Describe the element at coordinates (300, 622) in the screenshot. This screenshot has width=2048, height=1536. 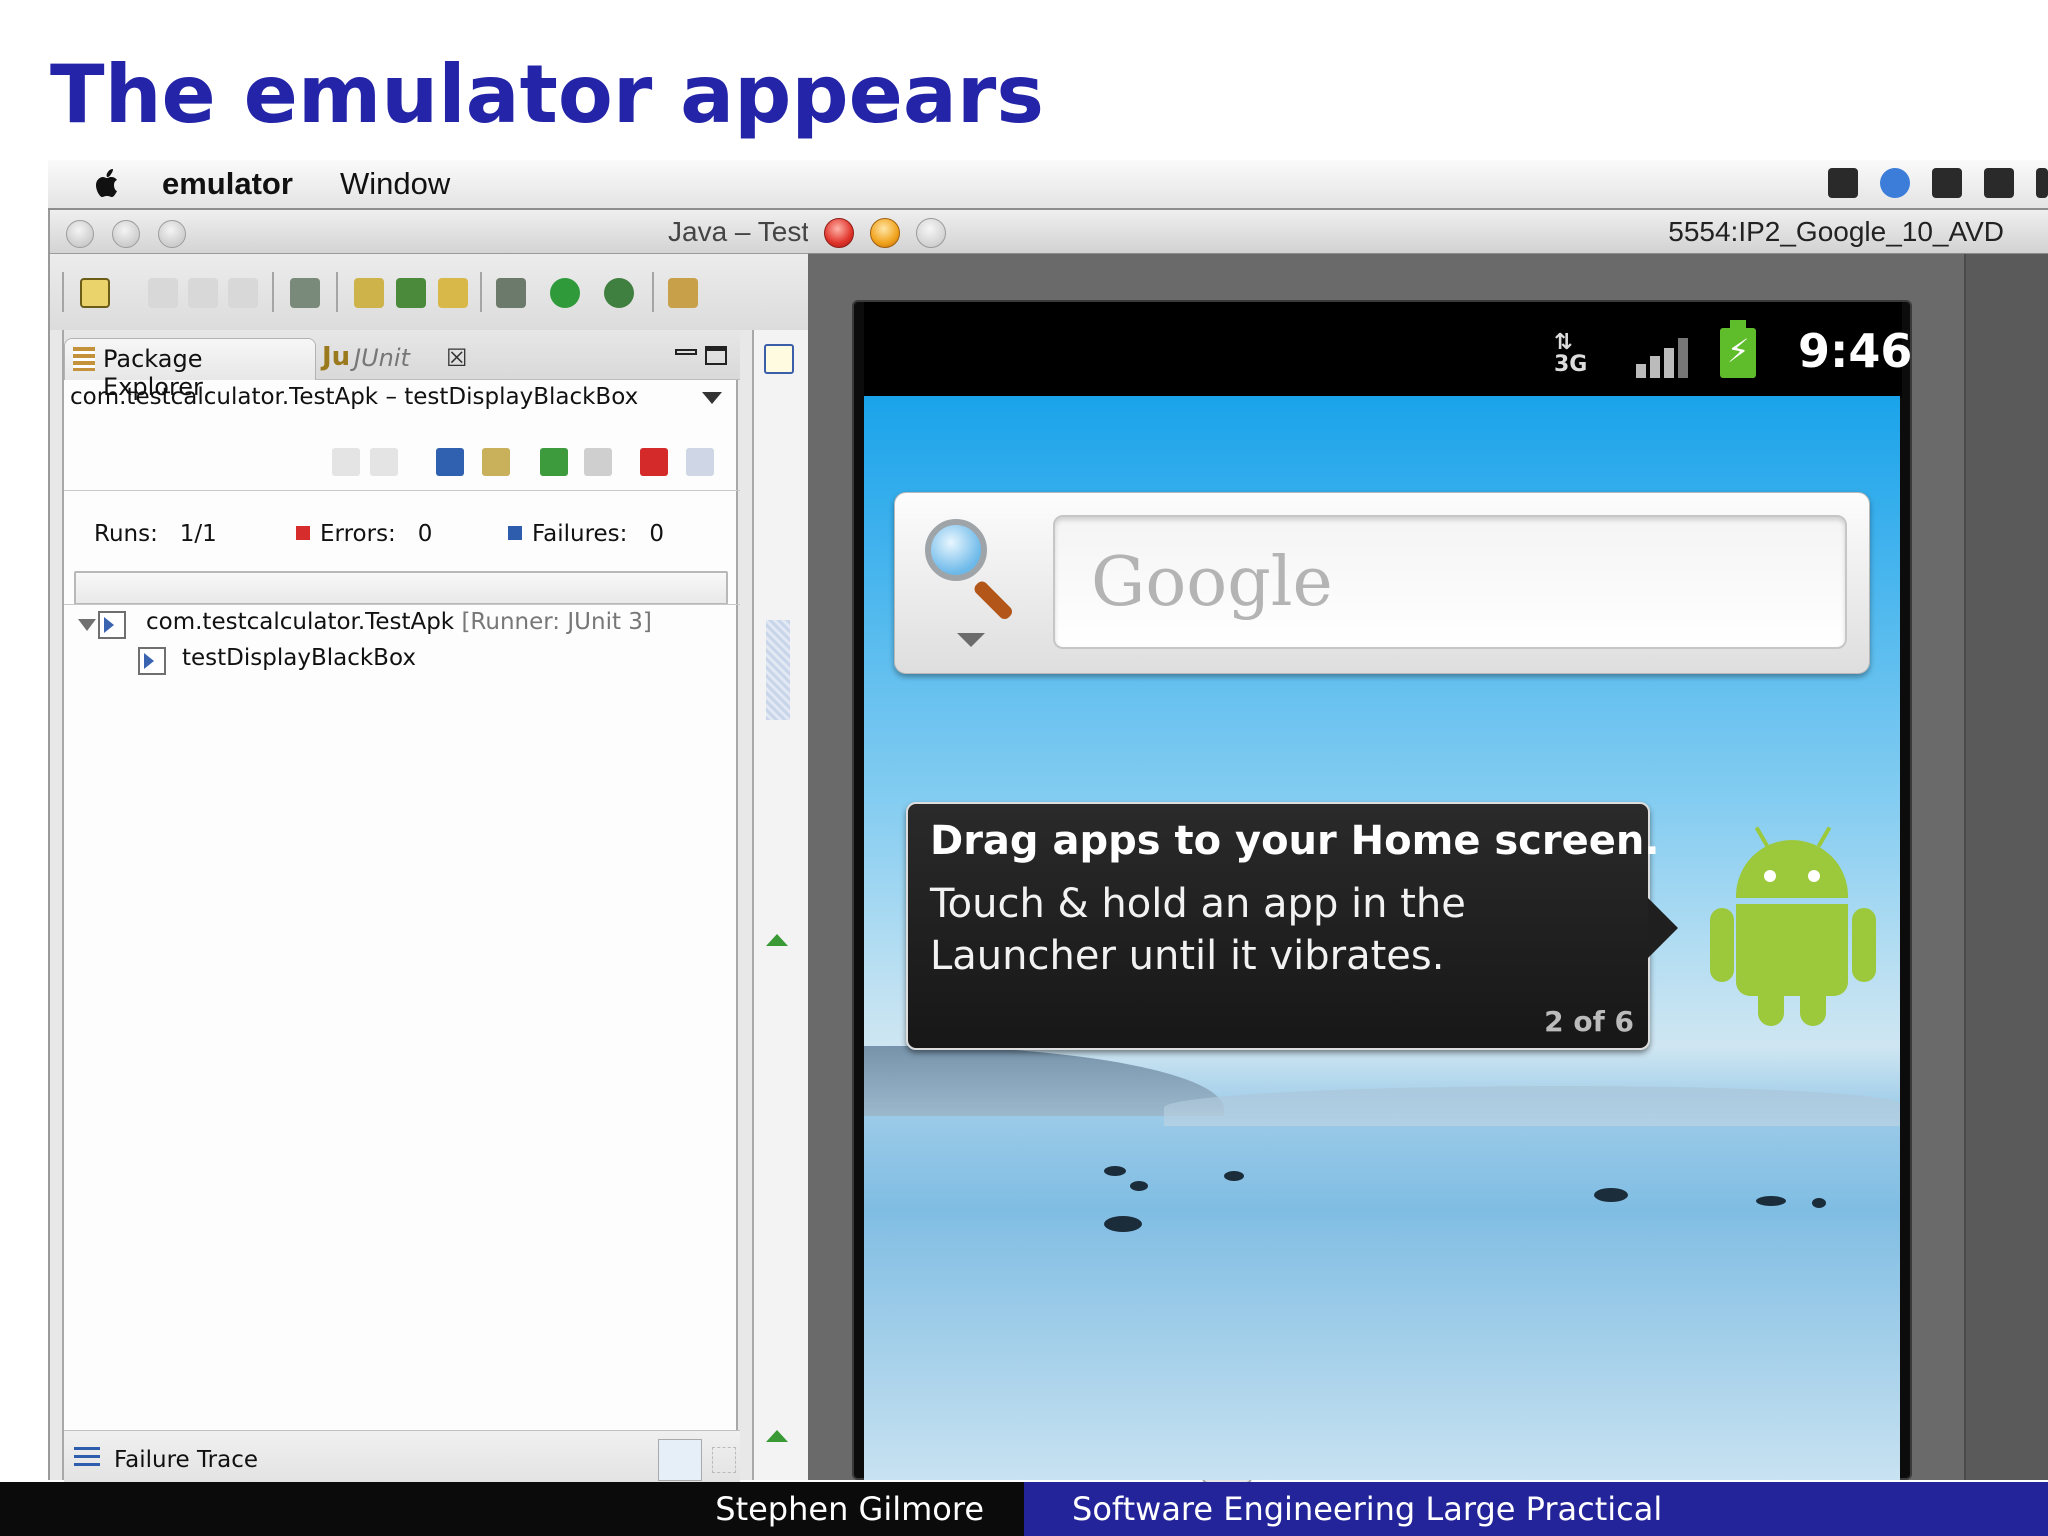
I see `suite-name: com.testcalculator.TestApk` at that location.